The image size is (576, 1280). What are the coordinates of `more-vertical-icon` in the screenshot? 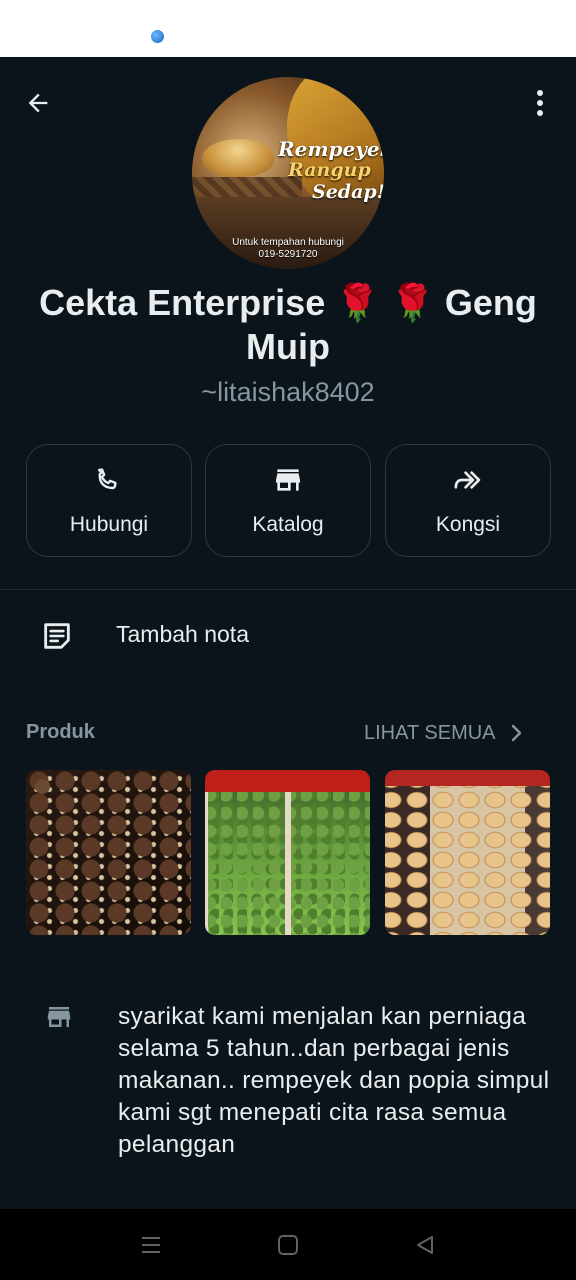 It's located at (540, 103).